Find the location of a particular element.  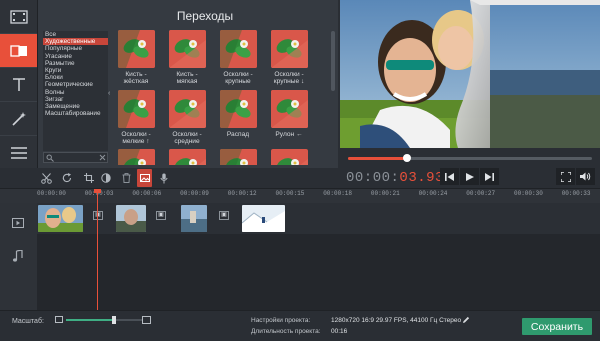

transition-label: Осколки - крупные is located at coordinates (238, 78).